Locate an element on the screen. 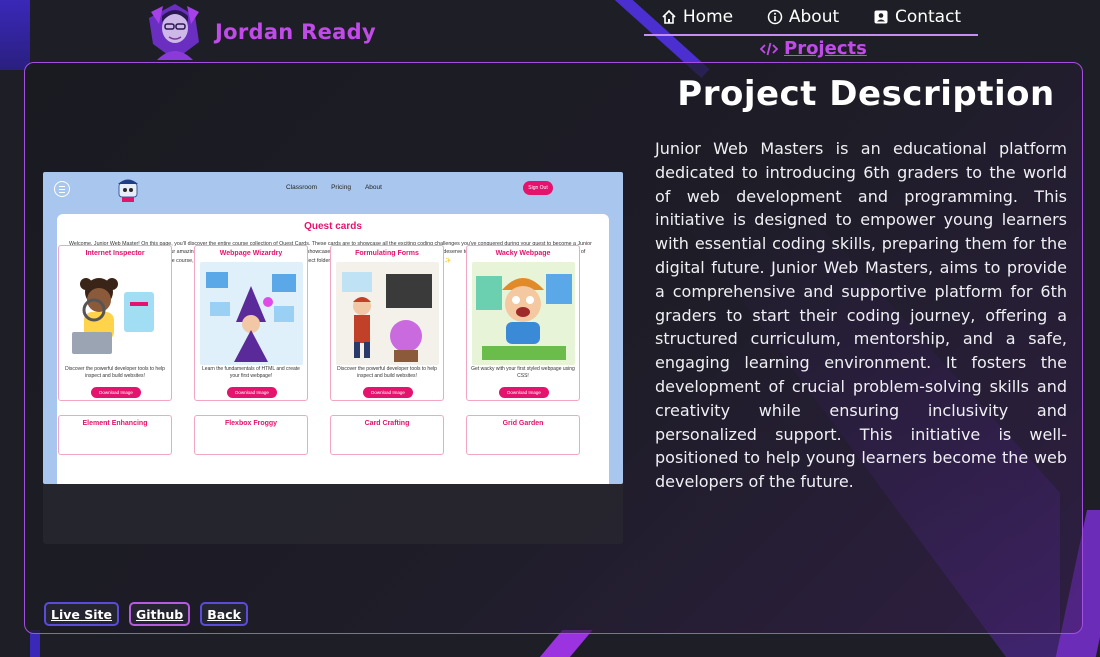 The width and height of the screenshot is (1100, 657). project-description-title: Project Description is located at coordinates (866, 94).